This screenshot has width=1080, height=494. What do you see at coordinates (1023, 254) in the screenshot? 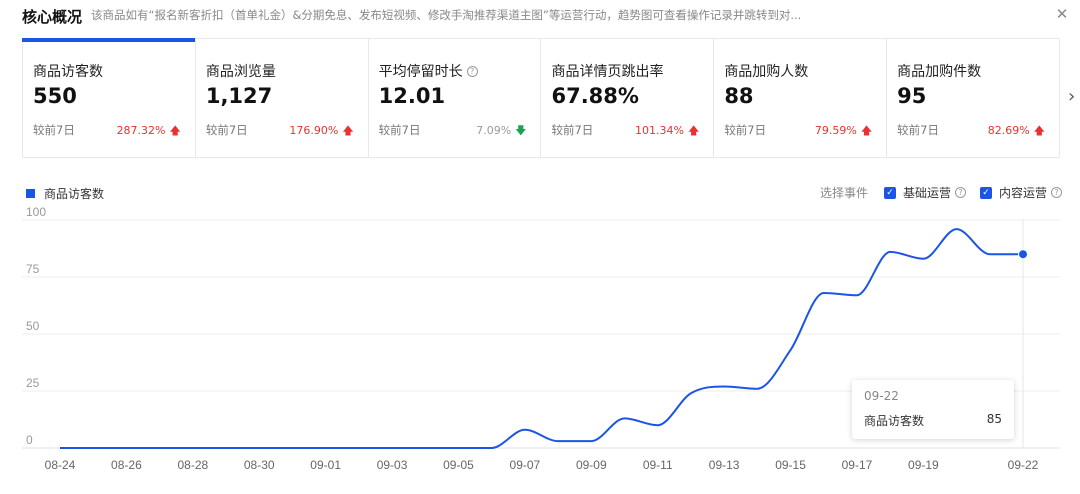
I see `data-point-highlight` at bounding box center [1023, 254].